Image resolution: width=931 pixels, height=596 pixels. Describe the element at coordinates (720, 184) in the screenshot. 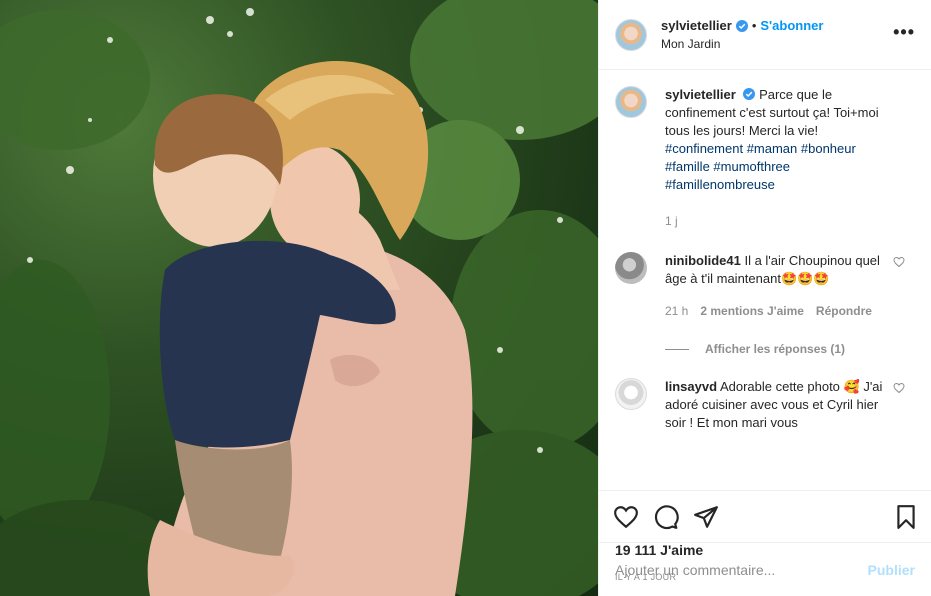

I see `hashtag: #famillenombreuse` at that location.